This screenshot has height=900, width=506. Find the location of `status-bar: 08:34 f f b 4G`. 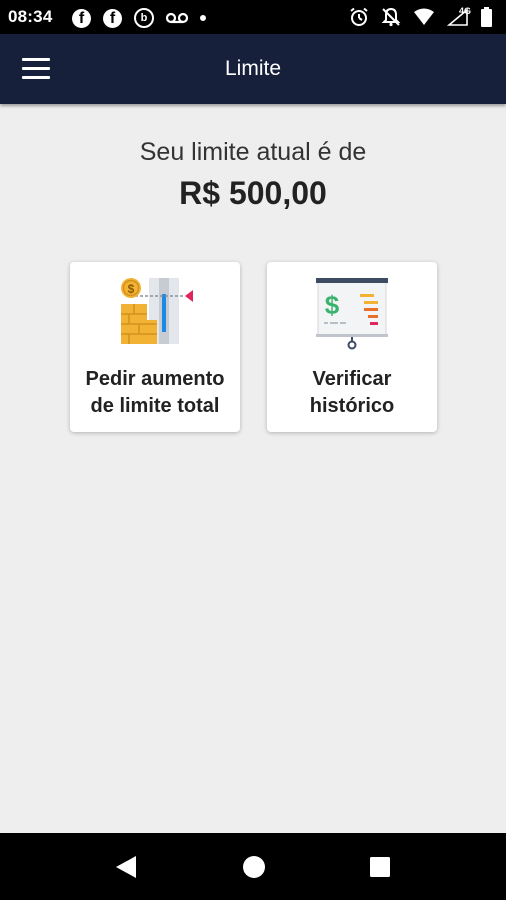

status-bar: 08:34 f f b 4G is located at coordinates (253, 17).